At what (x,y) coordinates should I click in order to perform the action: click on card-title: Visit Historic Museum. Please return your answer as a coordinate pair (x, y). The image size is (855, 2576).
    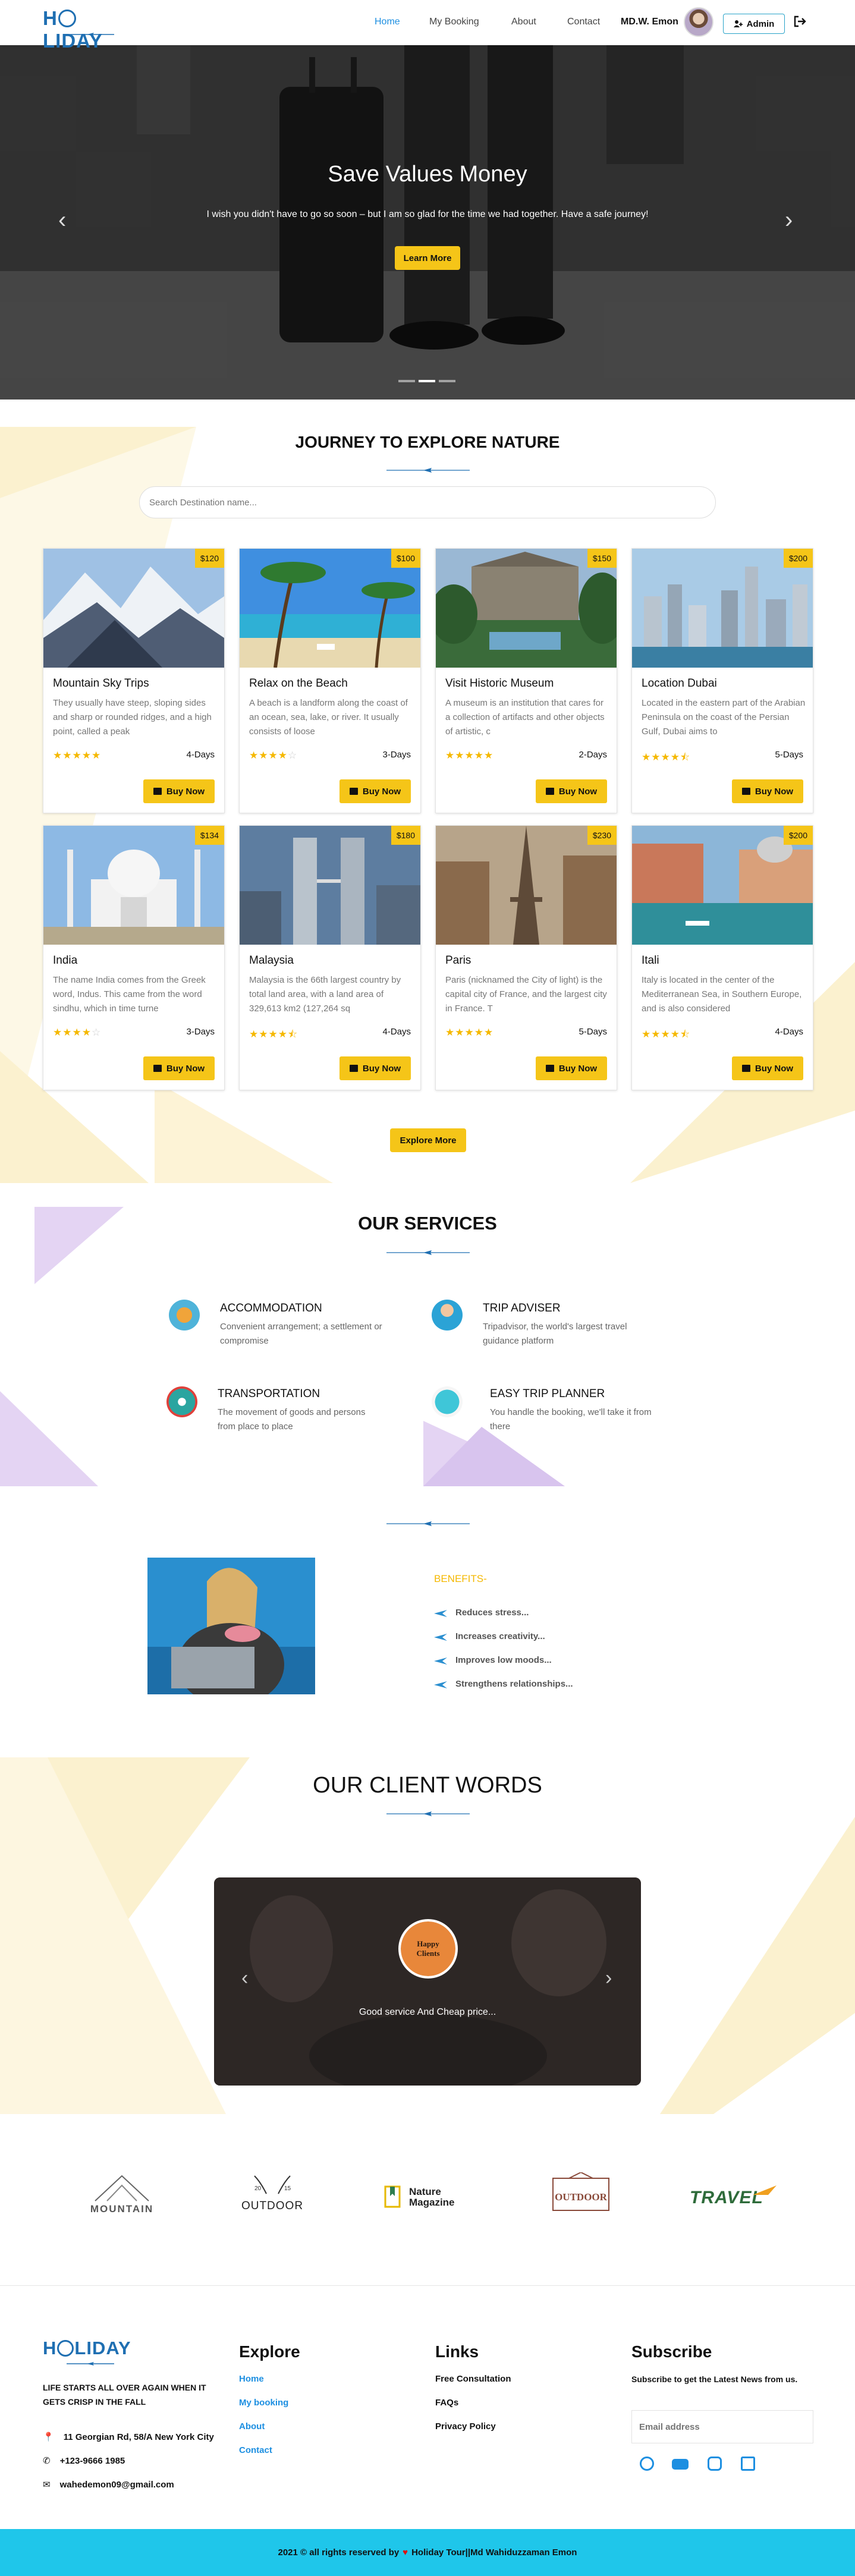
    Looking at the image, I should click on (499, 683).